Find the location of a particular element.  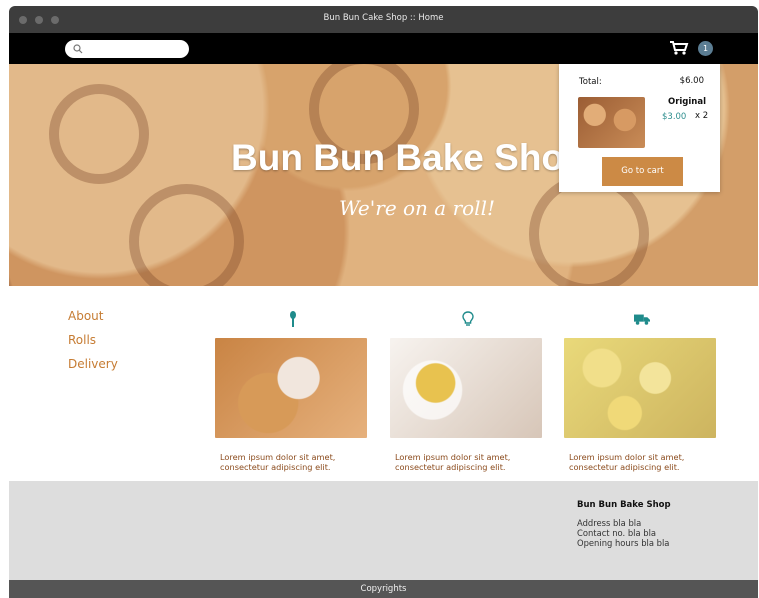

footer-address: Address bla bla is located at coordinates (609, 523).